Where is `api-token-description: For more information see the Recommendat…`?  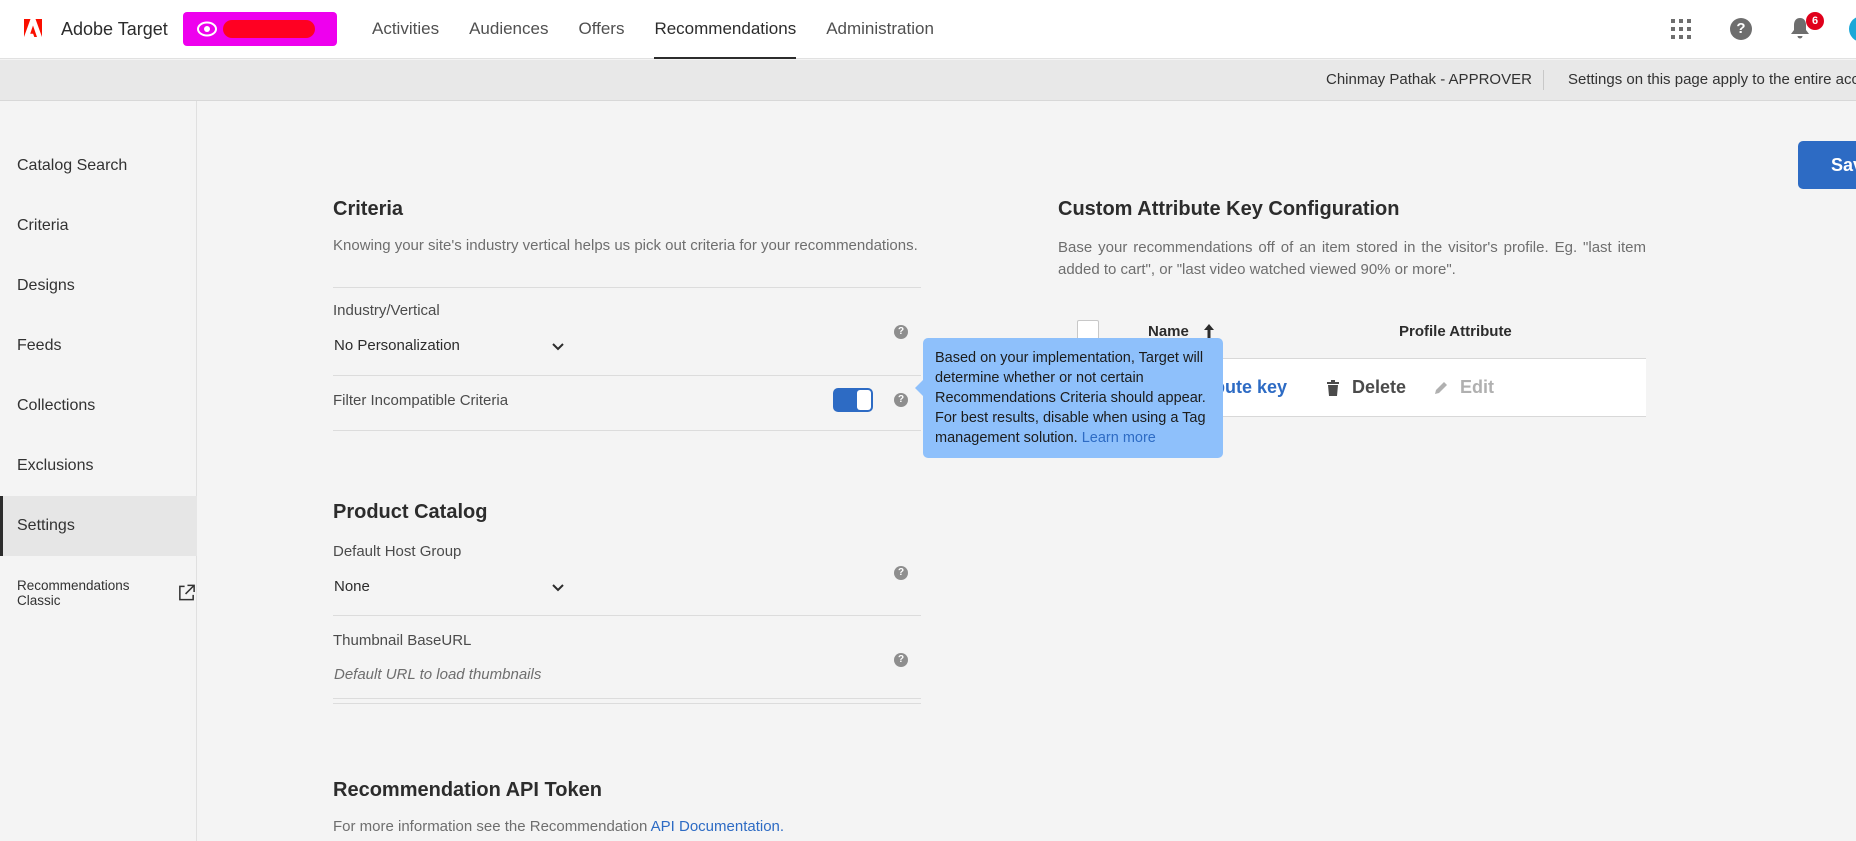
api-token-description: For more information see the Recommendat… is located at coordinates (558, 826).